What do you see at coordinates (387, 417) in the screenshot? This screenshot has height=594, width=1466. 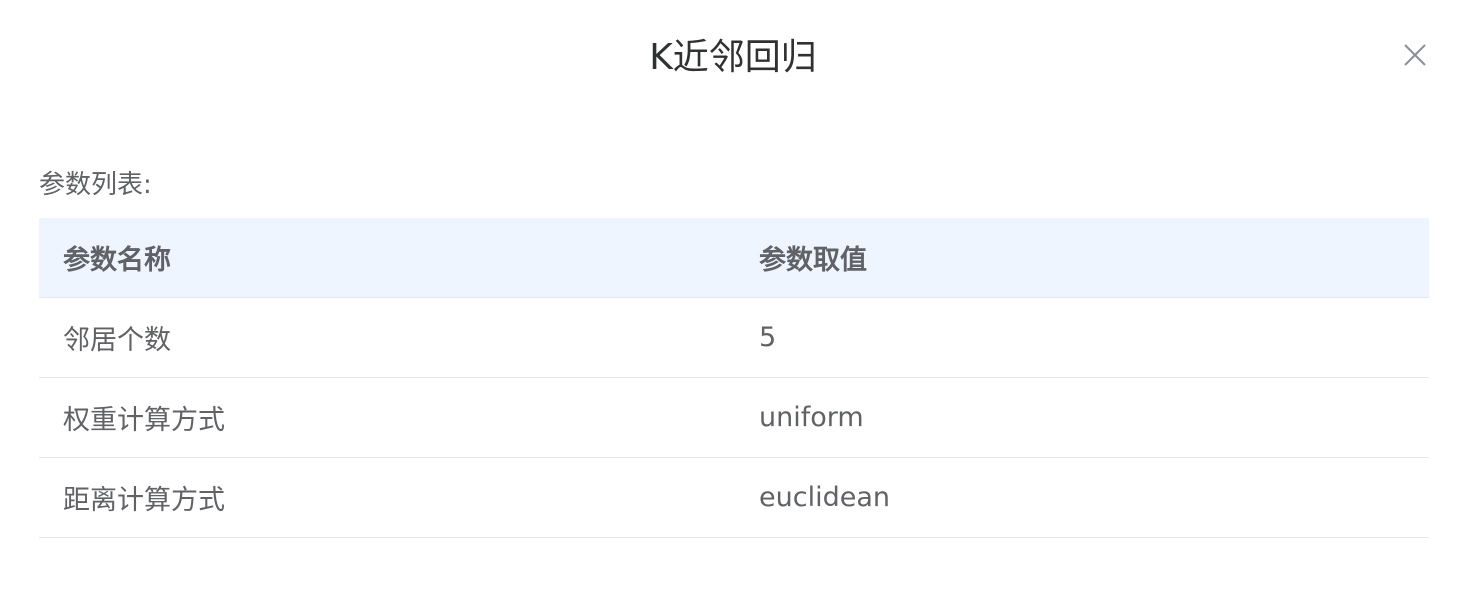 I see `param-name-cell: 权重计算方式` at bounding box center [387, 417].